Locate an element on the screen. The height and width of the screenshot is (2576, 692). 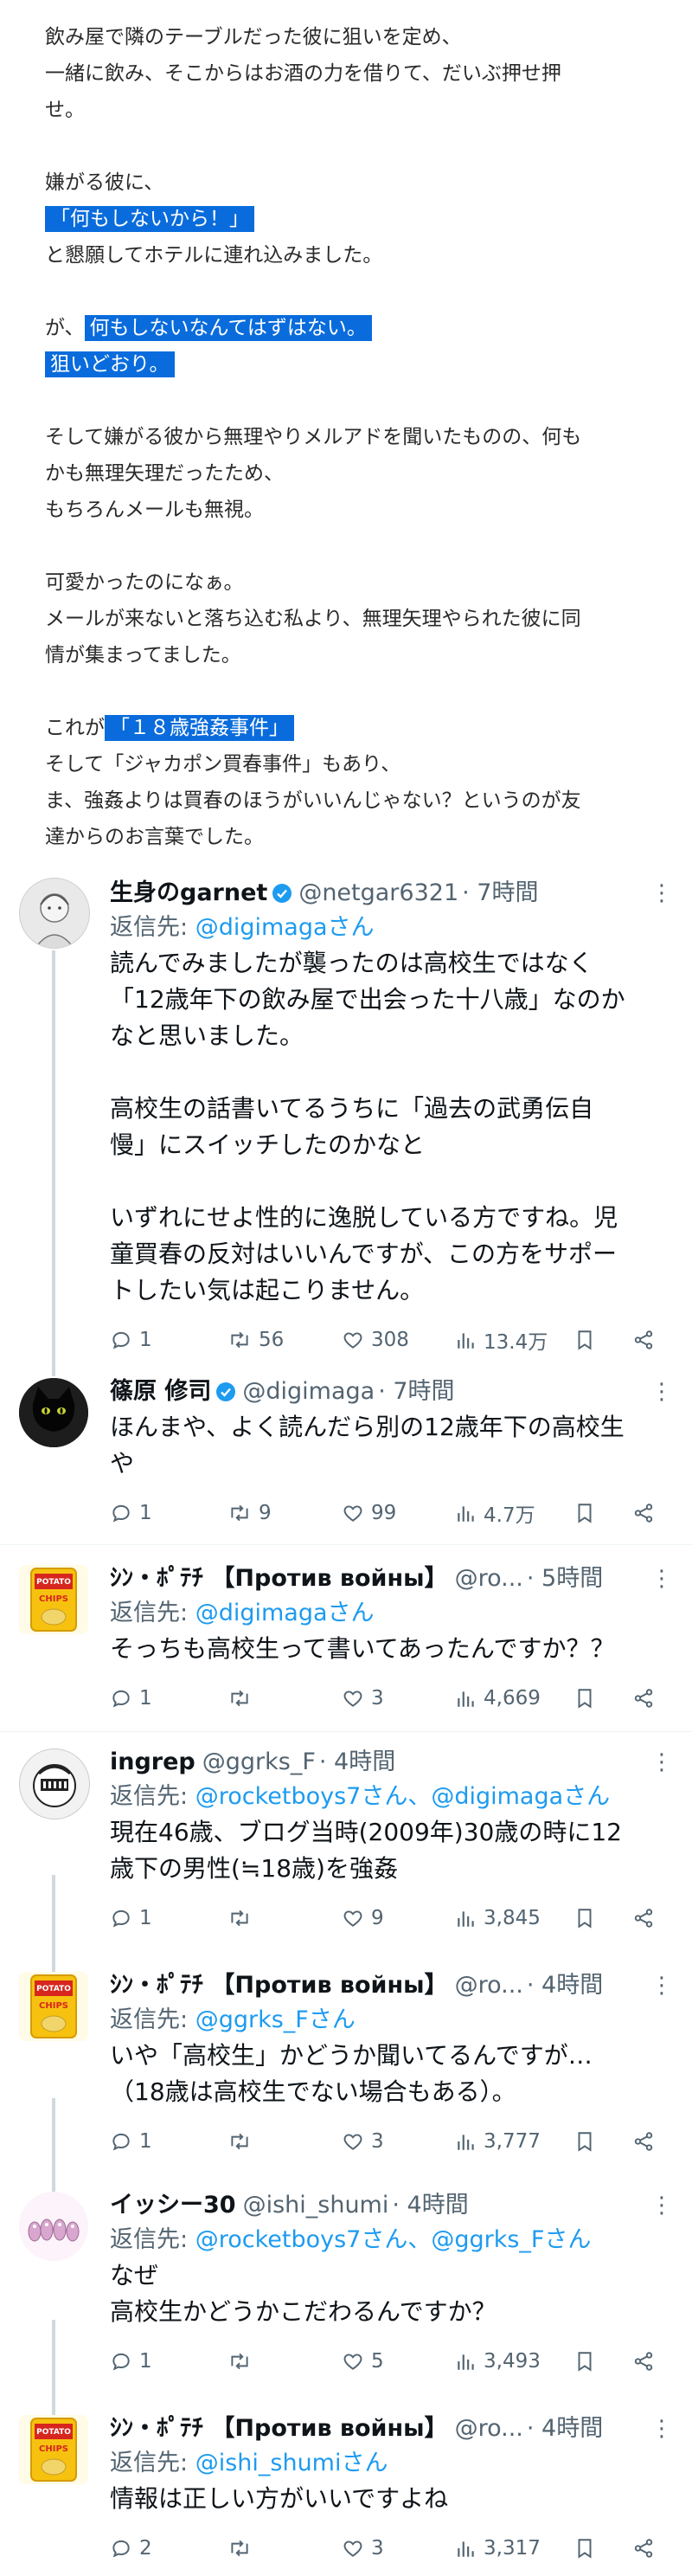
display-name: 篠原 修司 is located at coordinates (160, 1391).